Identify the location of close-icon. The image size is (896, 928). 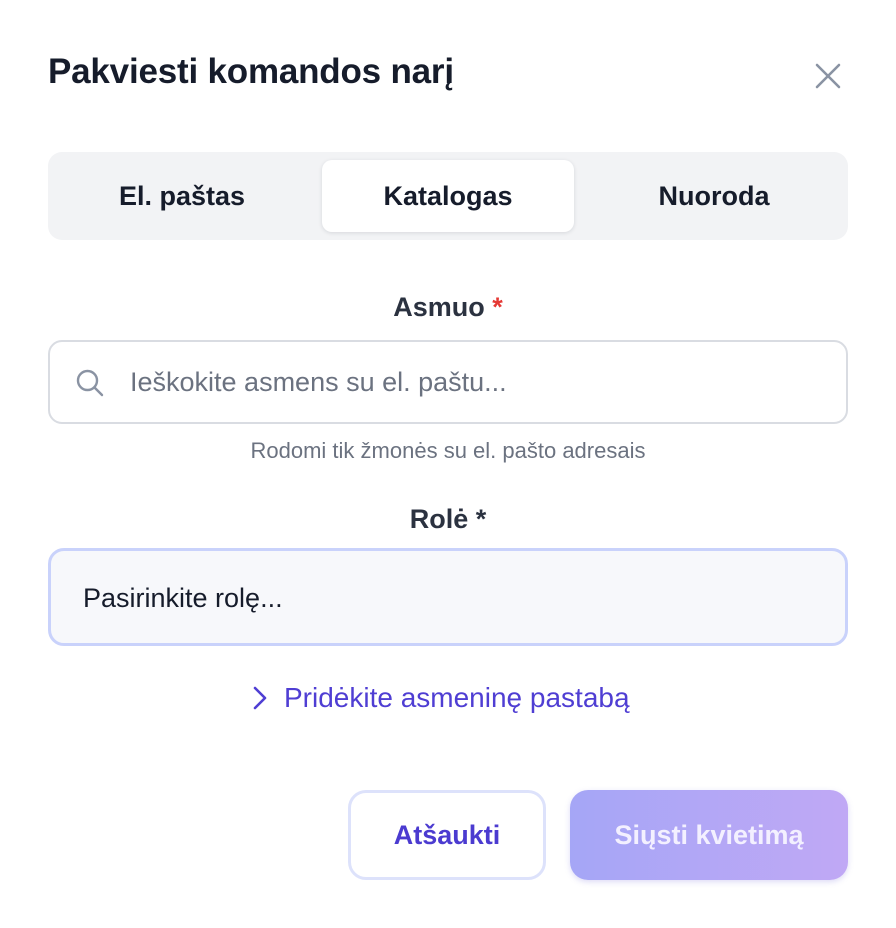
(828, 76).